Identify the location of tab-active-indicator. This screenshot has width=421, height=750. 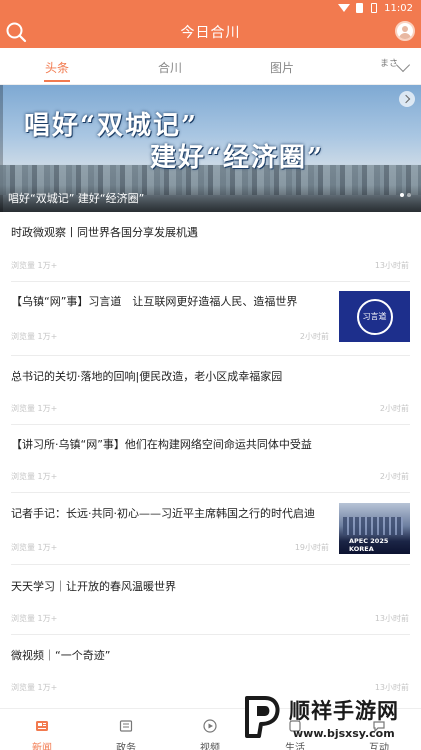
(57, 81).